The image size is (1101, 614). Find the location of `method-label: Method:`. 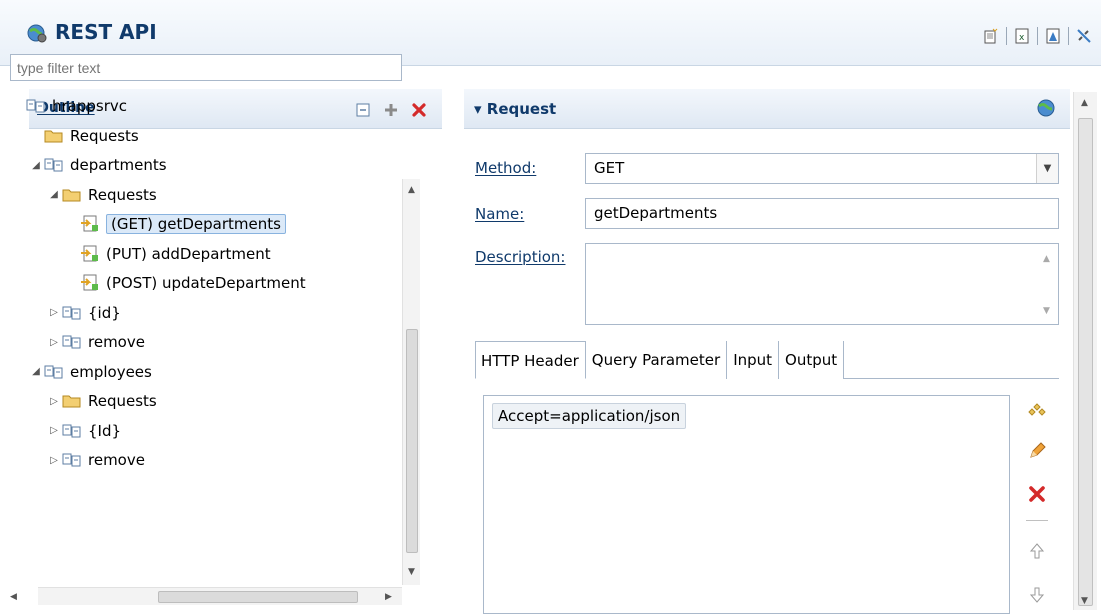

method-label: Method: is located at coordinates (506, 168).